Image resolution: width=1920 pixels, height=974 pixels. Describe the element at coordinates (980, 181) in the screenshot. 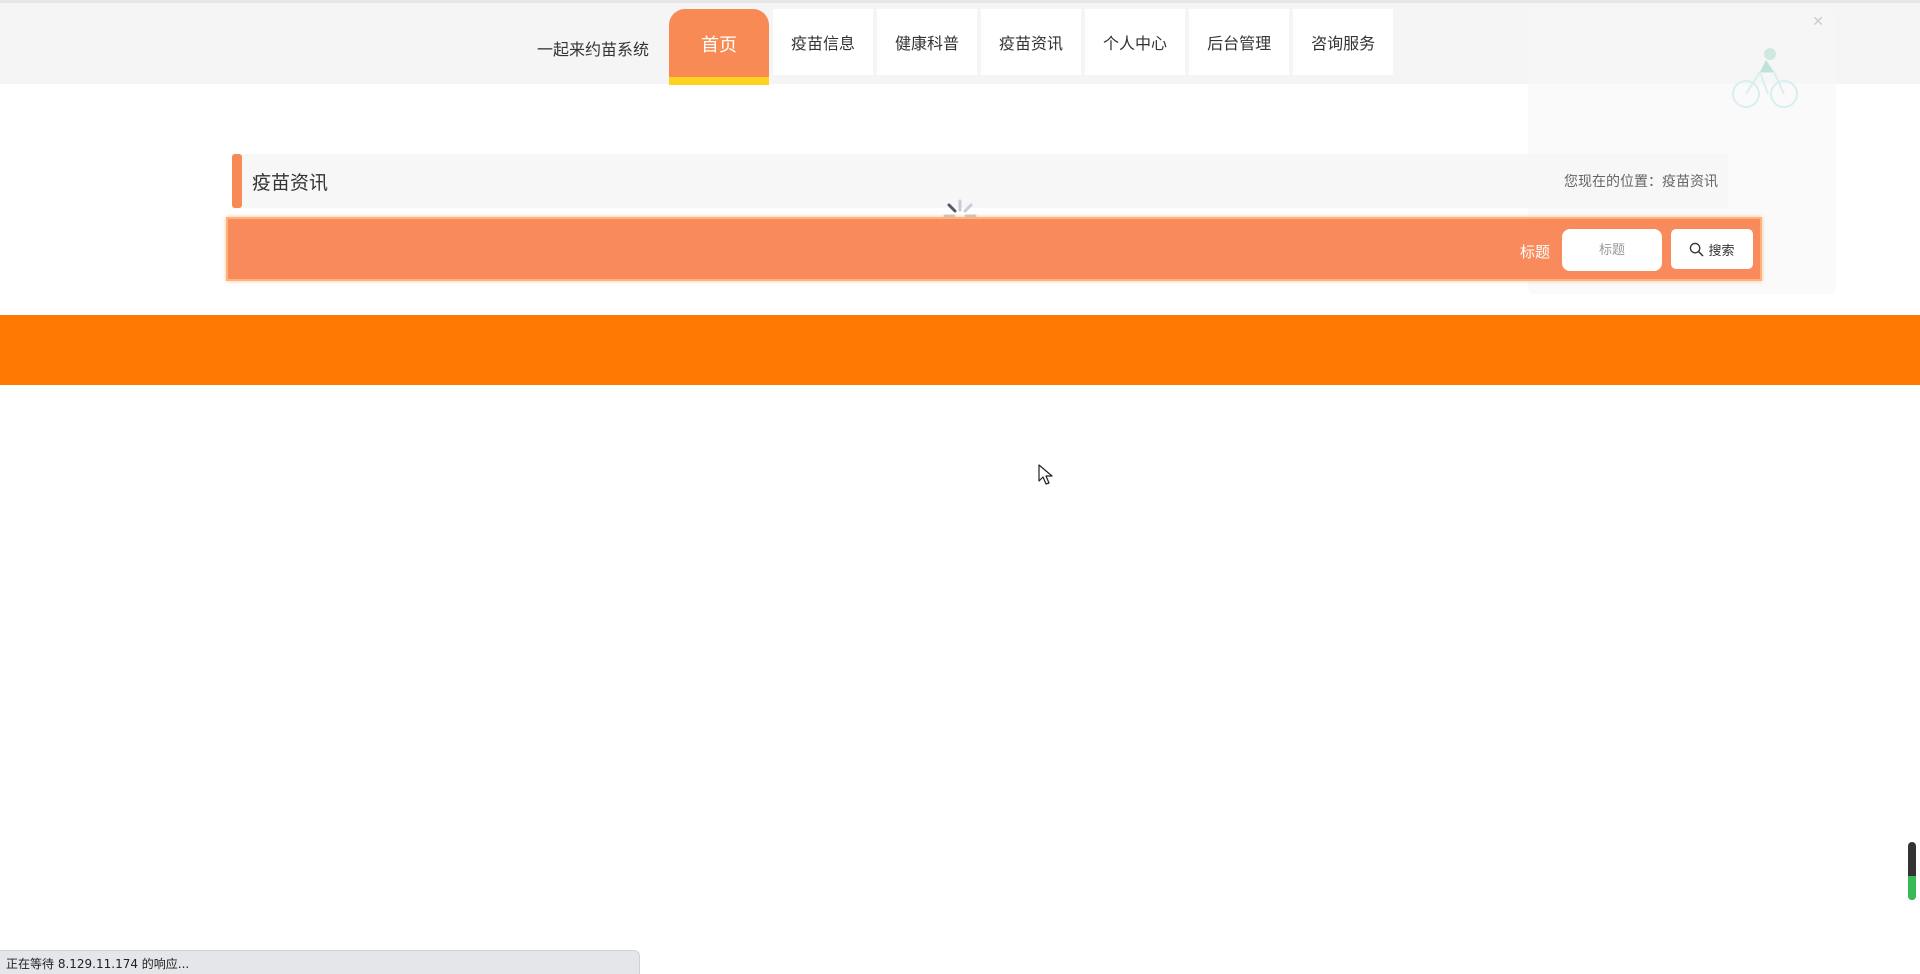

I see `section-header: 疫苗资讯 您现在的位置：疫苗资讯` at that location.